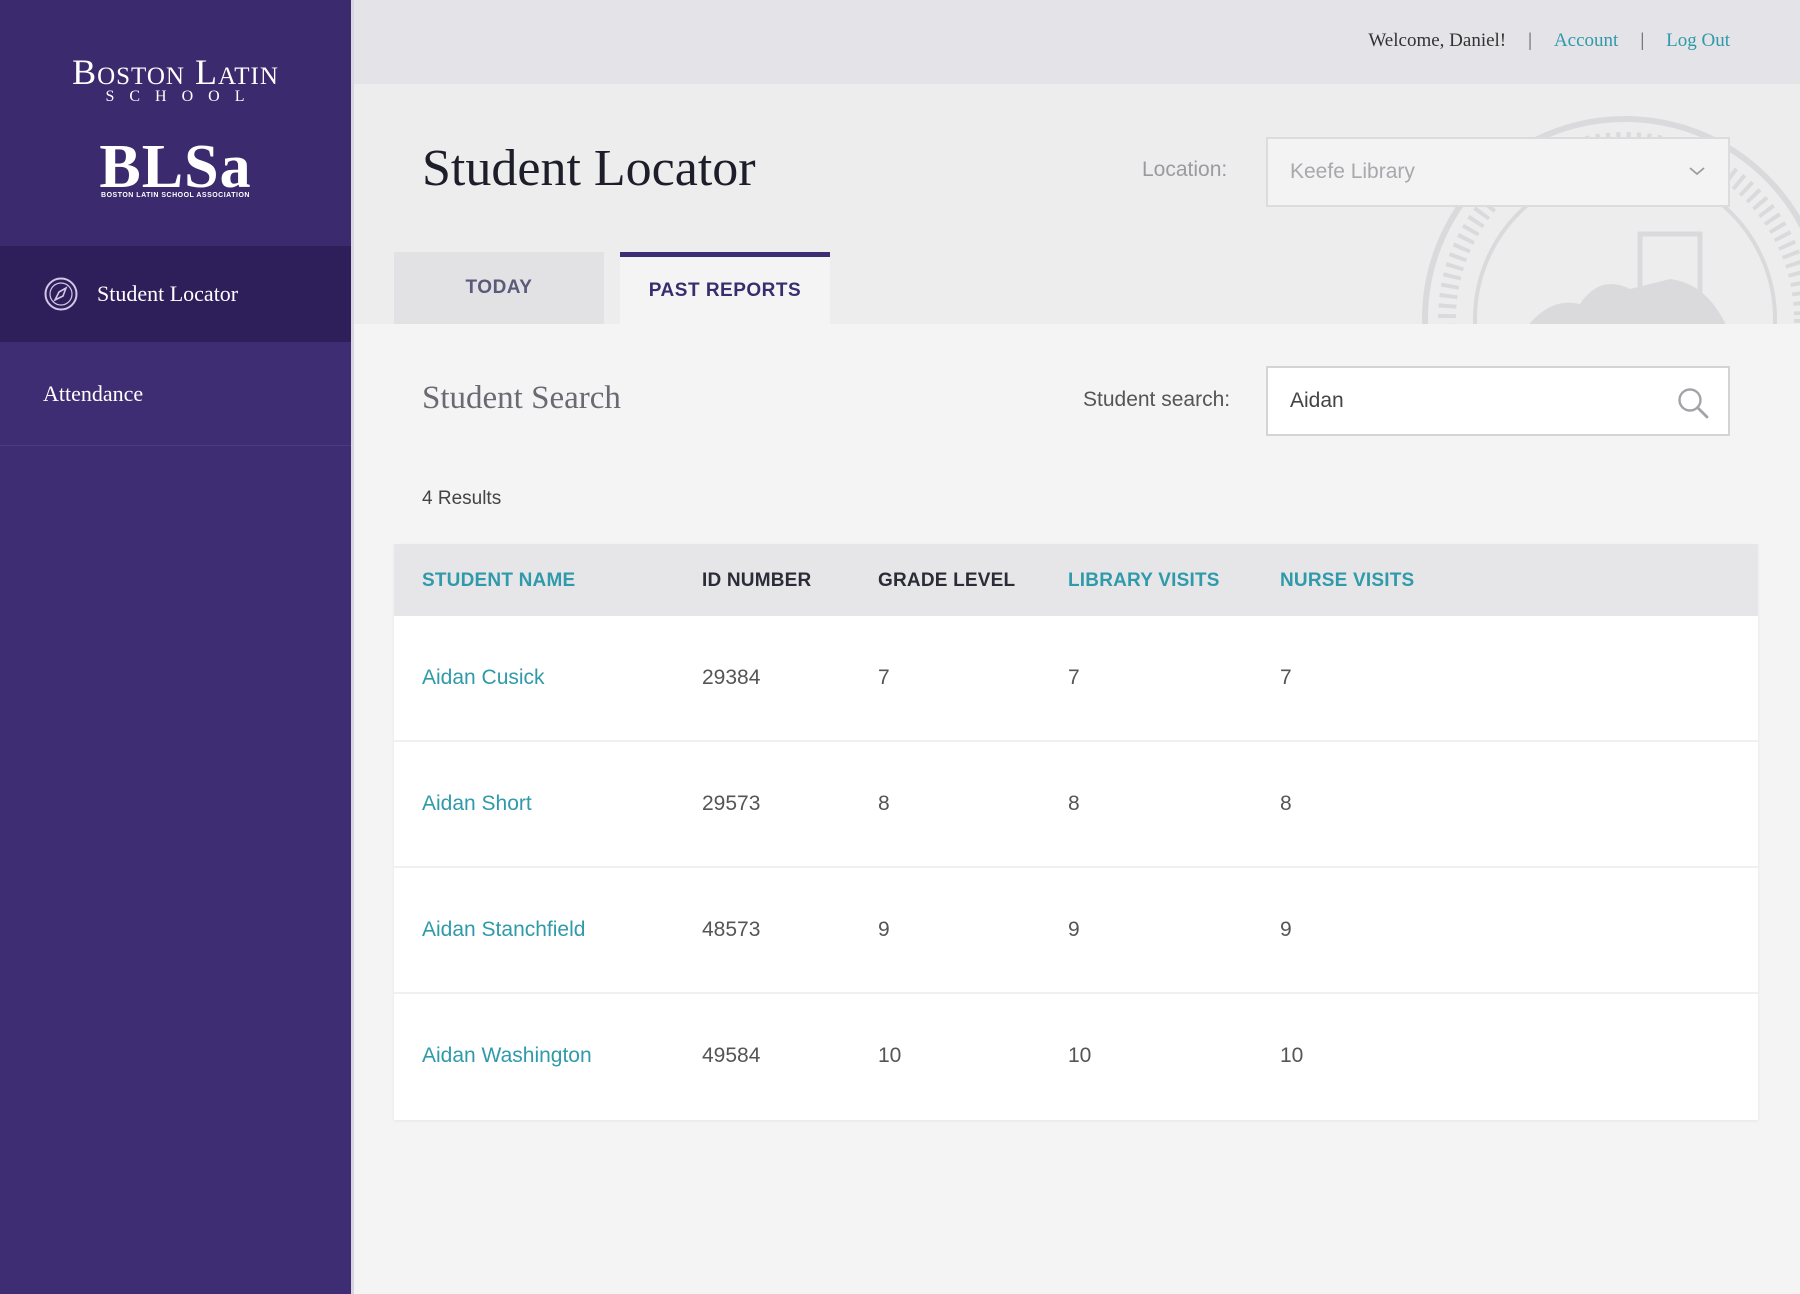  What do you see at coordinates (1286, 803) in the screenshot?
I see `nurse-visits-cell: 8` at bounding box center [1286, 803].